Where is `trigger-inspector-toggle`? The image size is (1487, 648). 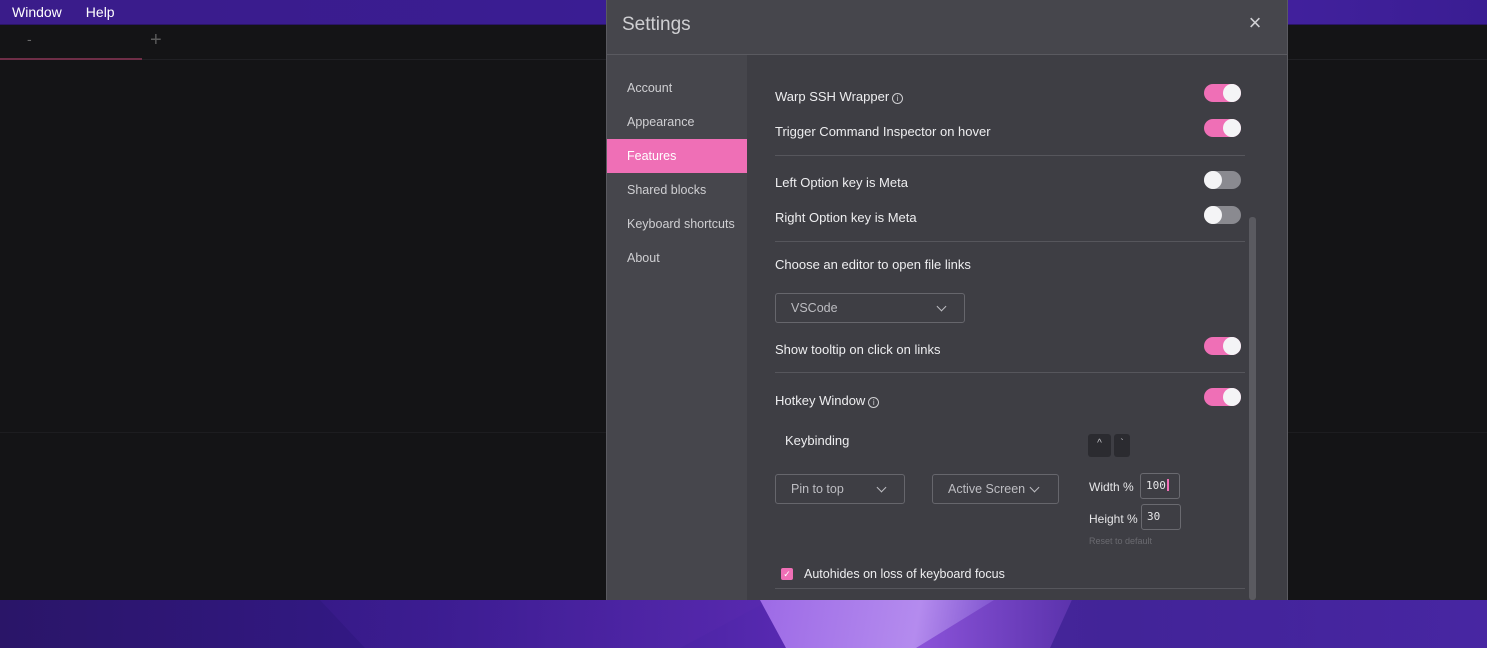
trigger-inspector-toggle is located at coordinates (1222, 128).